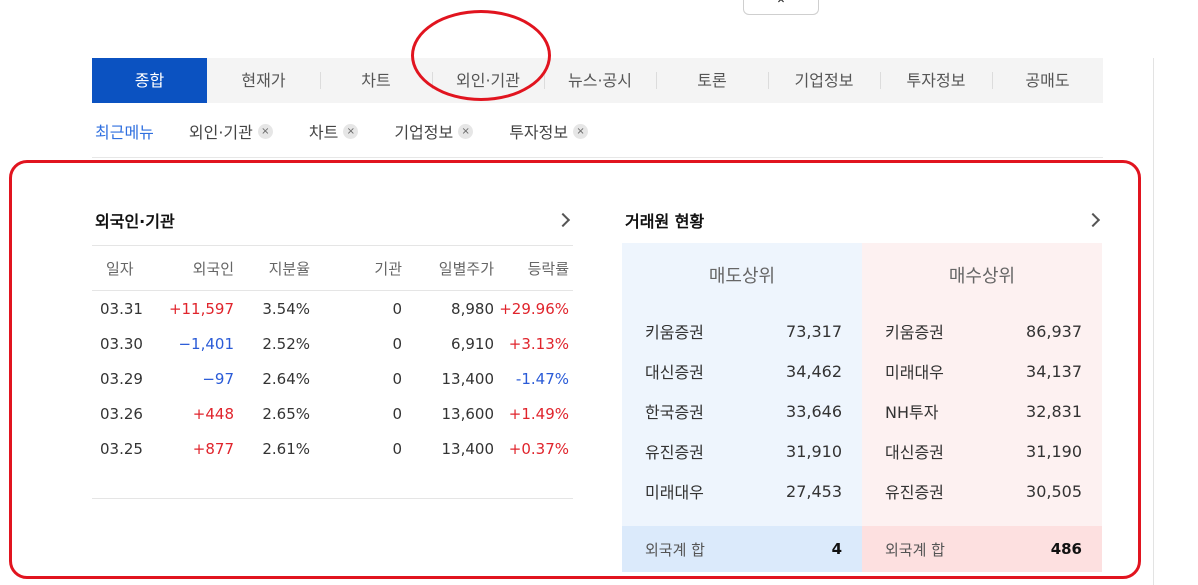 The width and height of the screenshot is (1198, 585). What do you see at coordinates (124, 132) in the screenshot?
I see `recent-menu-label: 최근메뉴` at bounding box center [124, 132].